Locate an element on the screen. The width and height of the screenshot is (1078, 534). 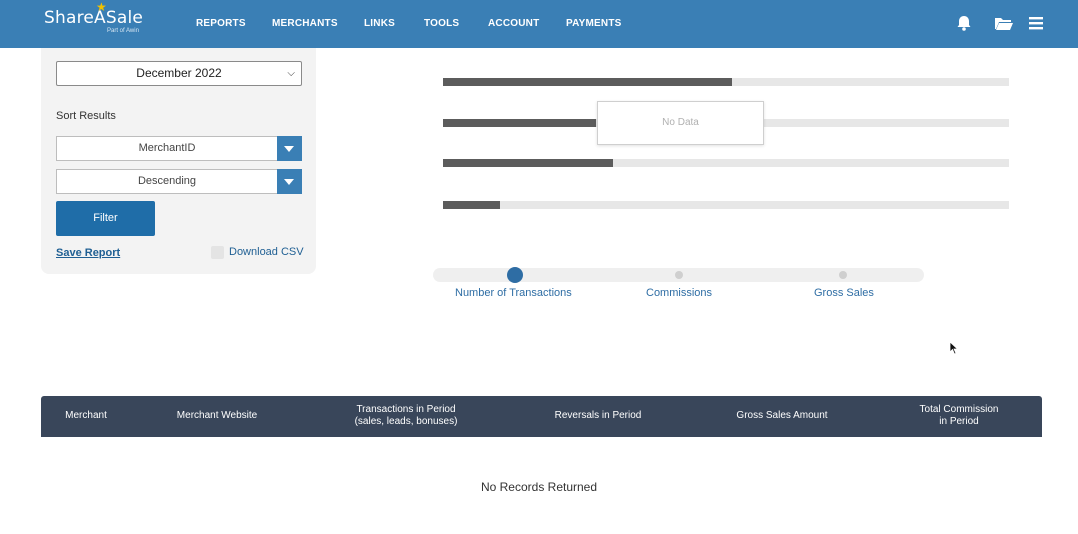
menu-icon is located at coordinates (1036, 23).